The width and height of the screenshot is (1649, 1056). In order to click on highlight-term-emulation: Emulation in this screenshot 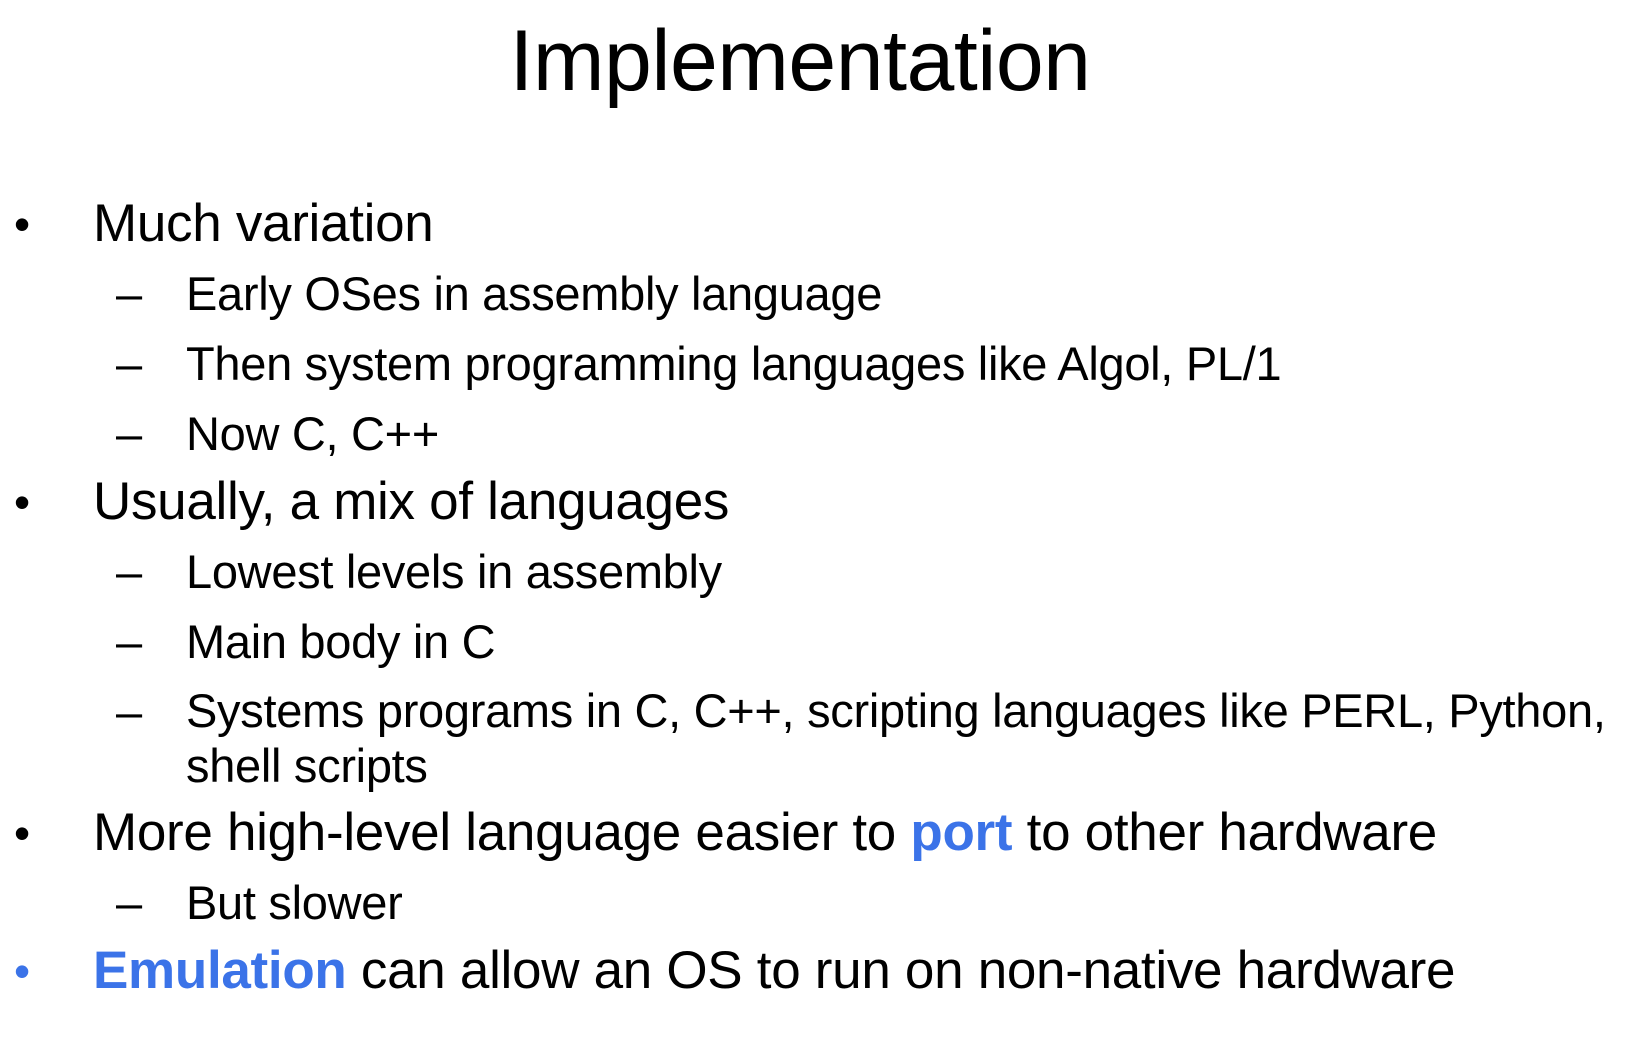, I will do `click(220, 970)`.